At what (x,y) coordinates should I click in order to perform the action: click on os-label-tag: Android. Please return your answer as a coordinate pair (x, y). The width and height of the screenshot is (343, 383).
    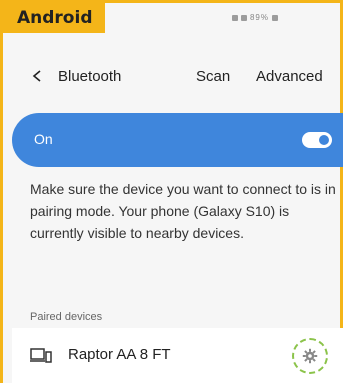
    Looking at the image, I should click on (54, 18).